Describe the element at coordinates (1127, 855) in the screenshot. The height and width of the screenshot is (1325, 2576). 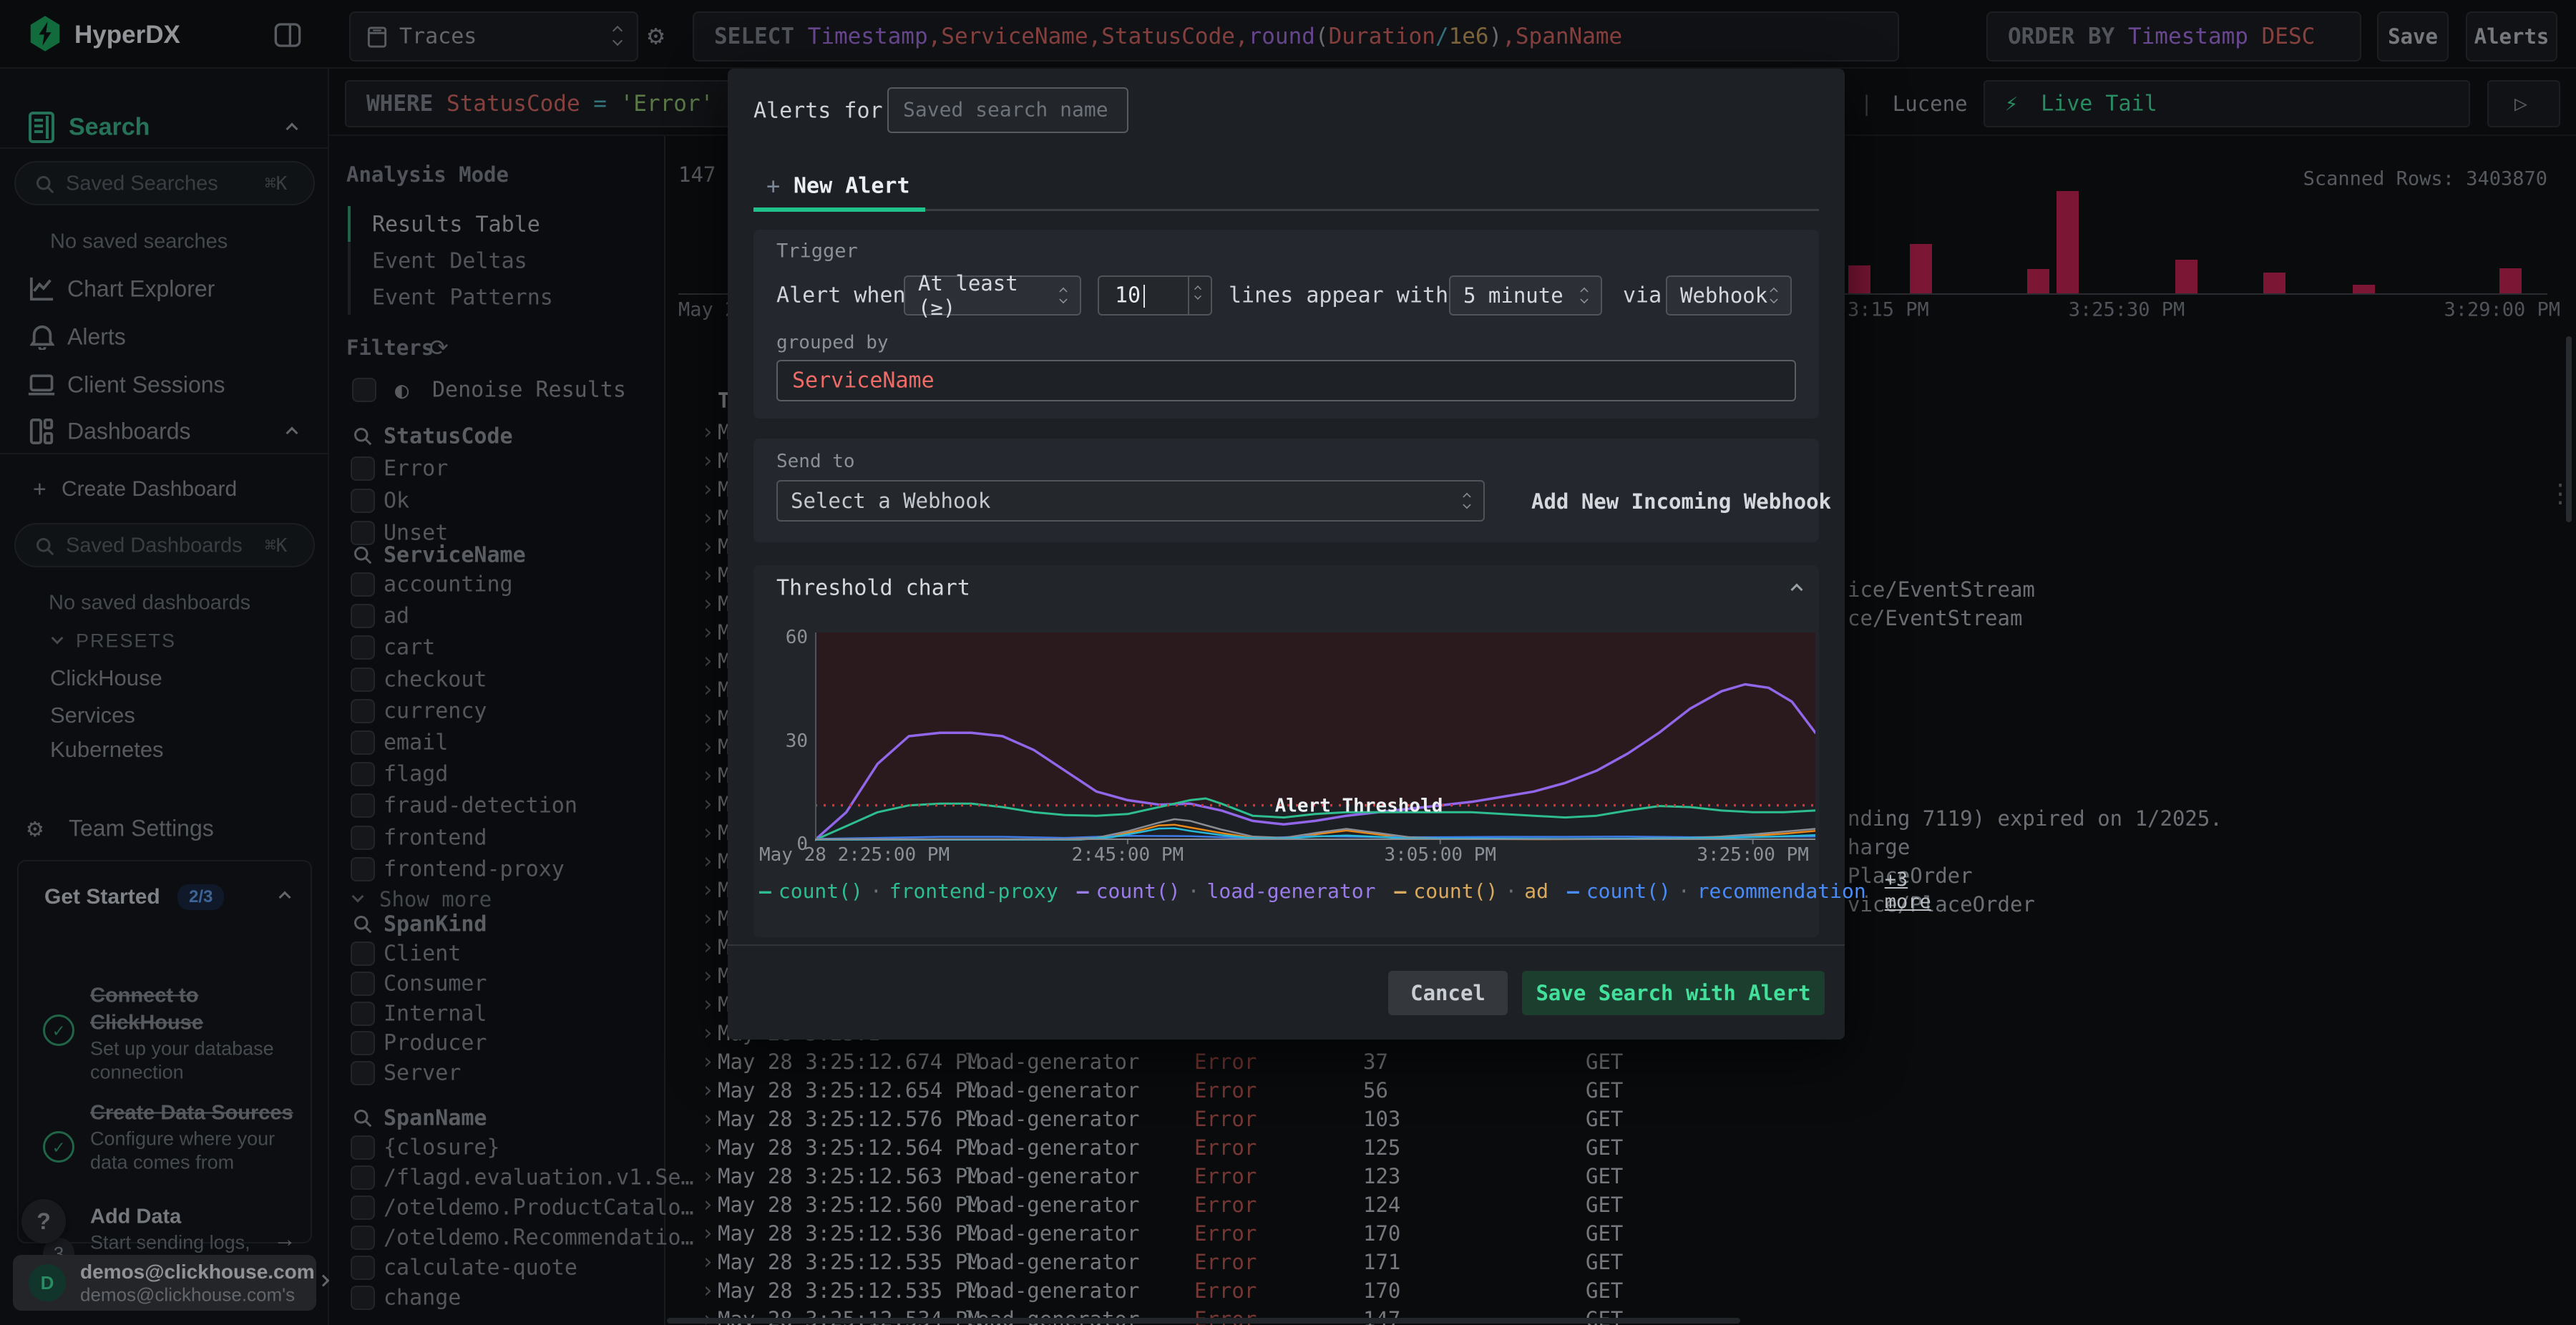
I see `chart-x-tick-label: 2:45:00 PM` at that location.